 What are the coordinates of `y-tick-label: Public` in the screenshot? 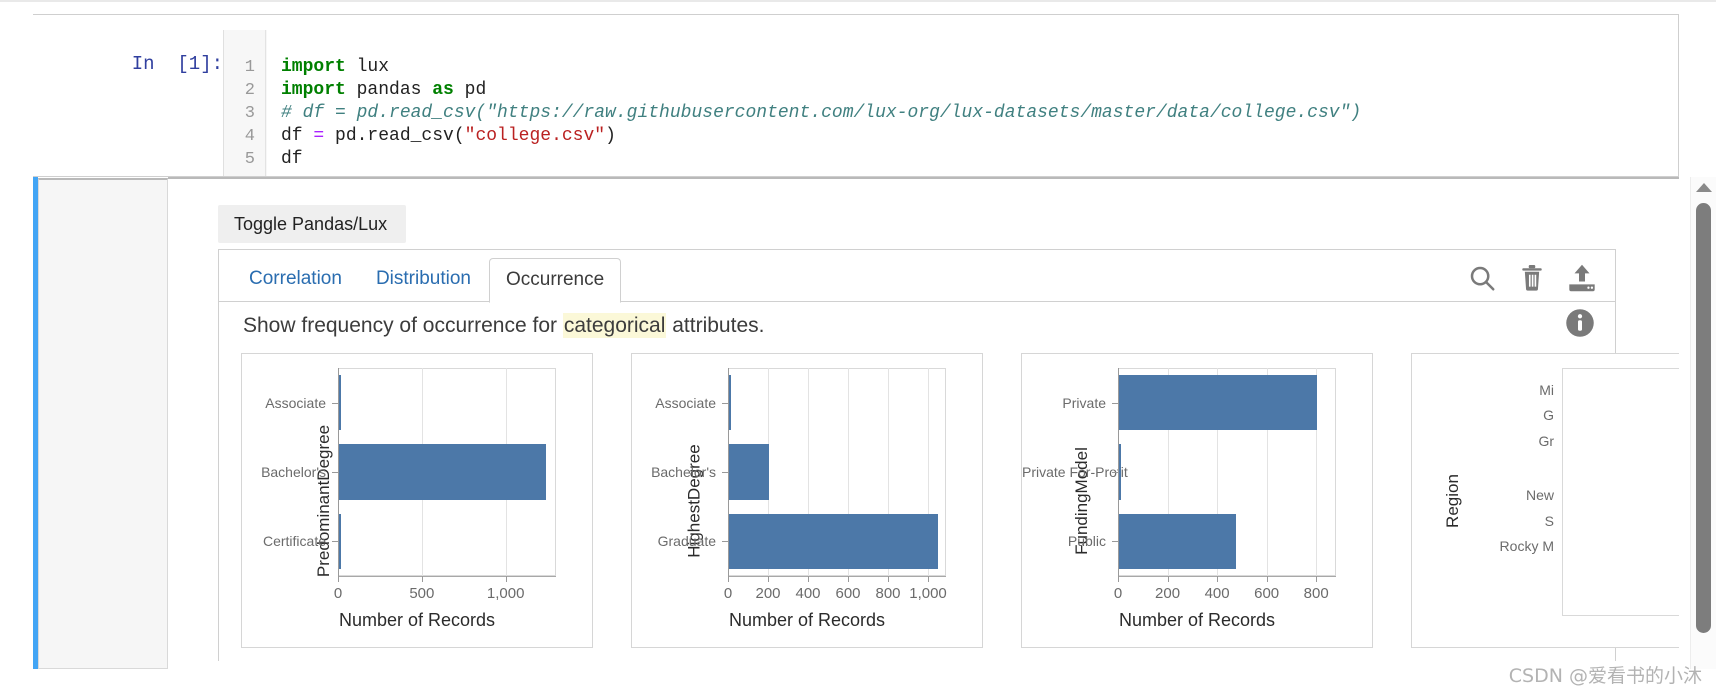 It's located at (1086, 541).